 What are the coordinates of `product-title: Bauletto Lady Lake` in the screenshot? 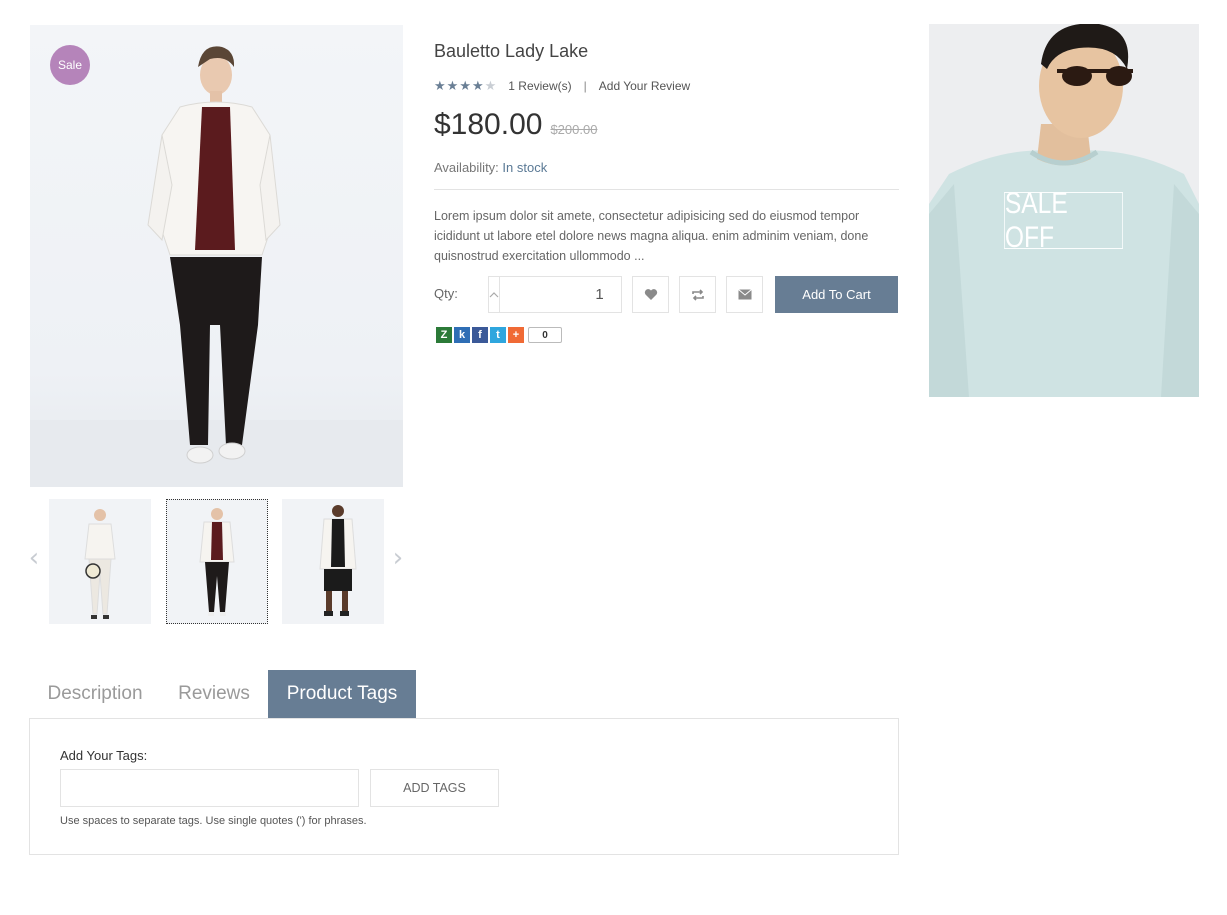 It's located at (511, 51).